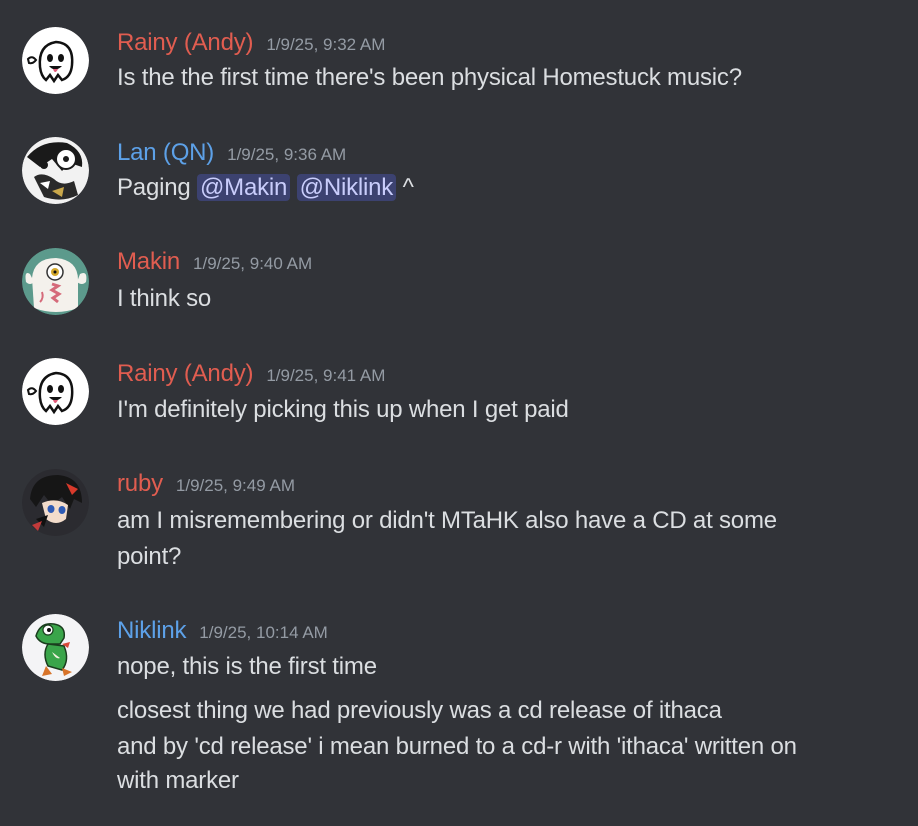 The image size is (918, 826). Describe the element at coordinates (235, 486) in the screenshot. I see `message-timestamp: 1/9/25, 9:49 AM` at that location.